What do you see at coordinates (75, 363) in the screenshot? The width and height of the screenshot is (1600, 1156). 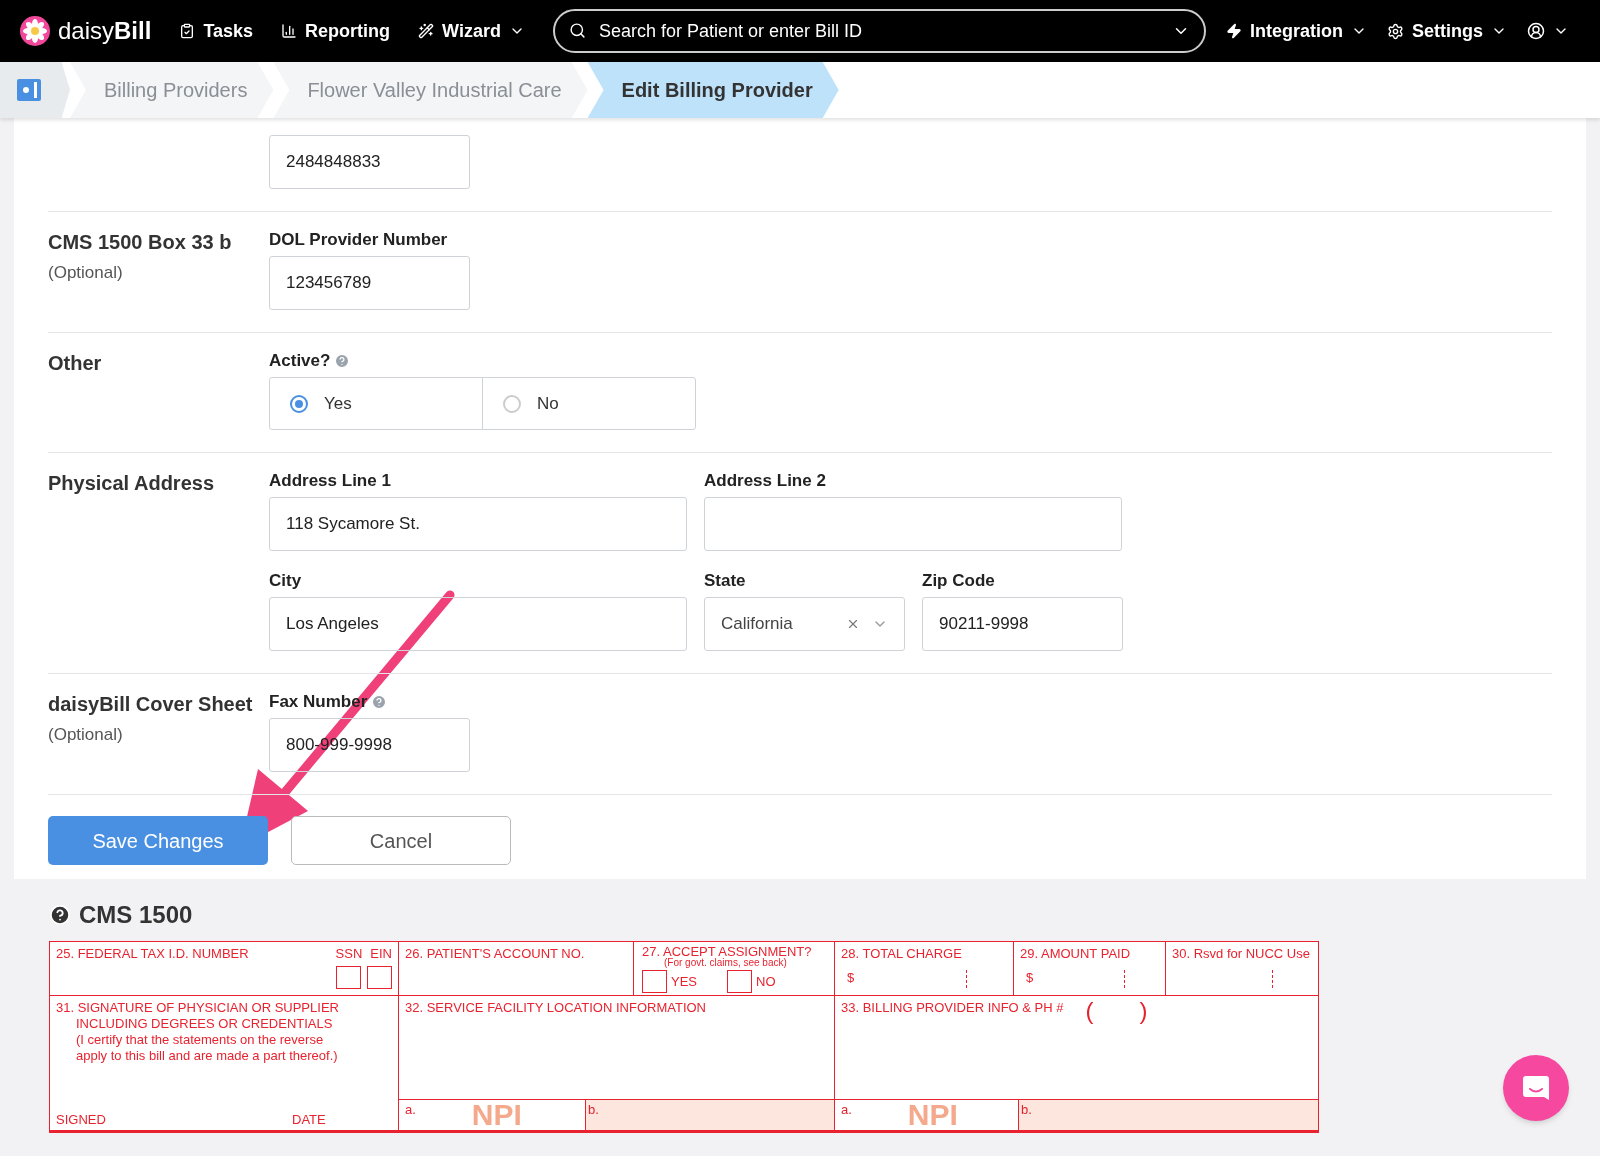 I see `section-title: Other` at bounding box center [75, 363].